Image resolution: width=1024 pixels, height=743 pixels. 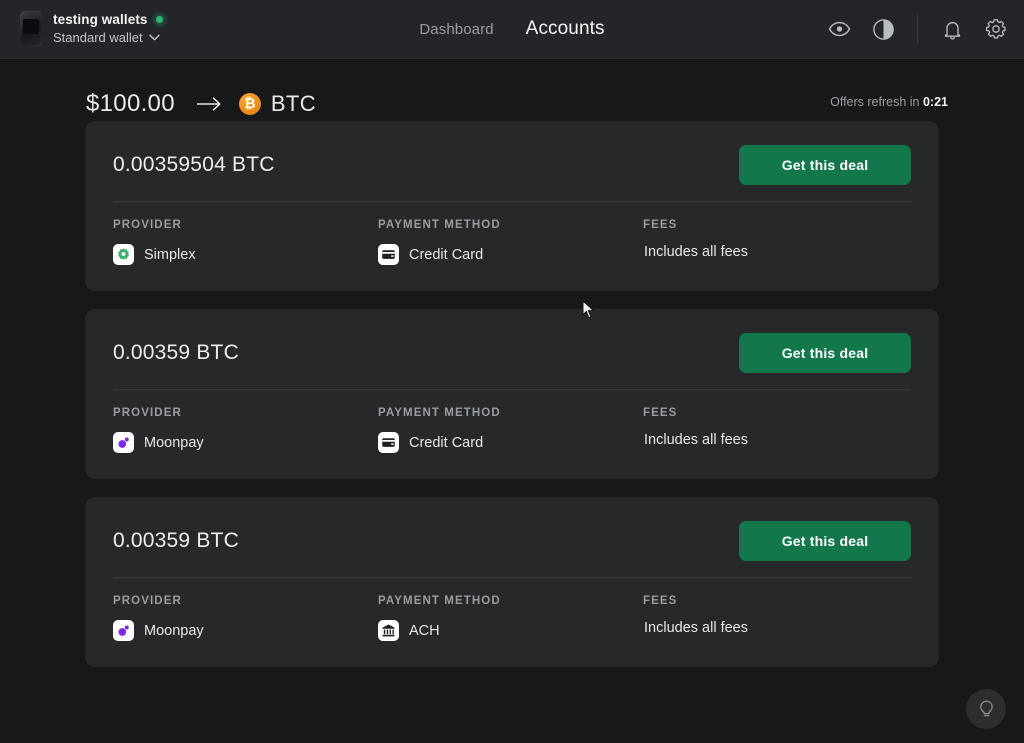 What do you see at coordinates (159, 19) in the screenshot?
I see `connection-status-dot` at bounding box center [159, 19].